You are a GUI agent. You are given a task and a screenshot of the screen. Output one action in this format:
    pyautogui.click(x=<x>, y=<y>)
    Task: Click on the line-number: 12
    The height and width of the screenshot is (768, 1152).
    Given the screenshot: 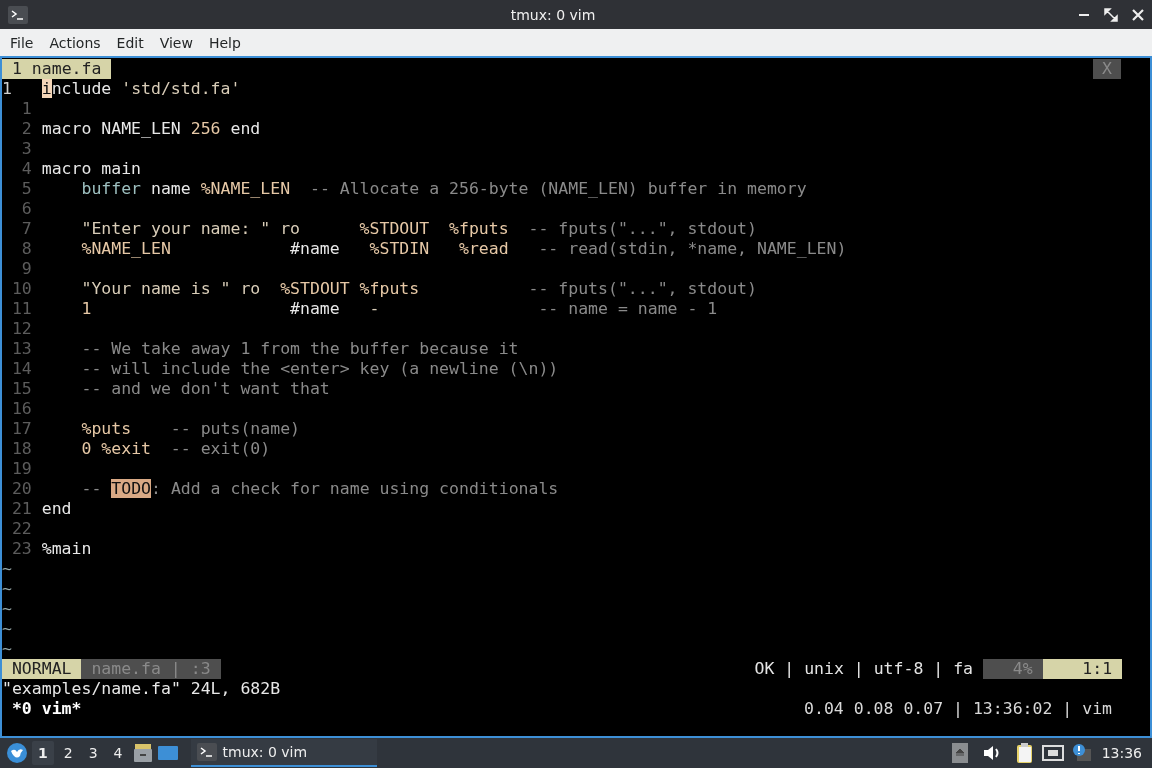 What is the action you would take?
    pyautogui.click(x=21, y=329)
    